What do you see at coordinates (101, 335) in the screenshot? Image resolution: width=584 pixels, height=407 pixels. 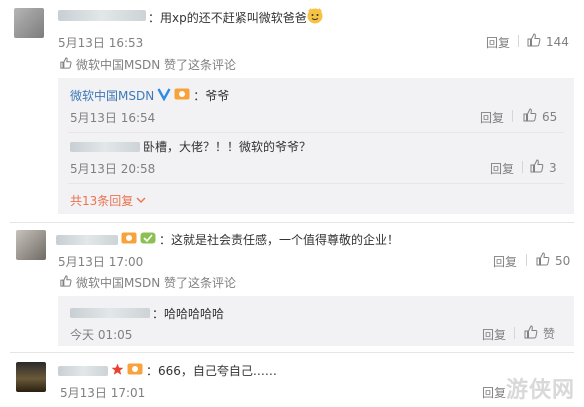 I see `reply-3-time: 今天 01:05` at bounding box center [101, 335].